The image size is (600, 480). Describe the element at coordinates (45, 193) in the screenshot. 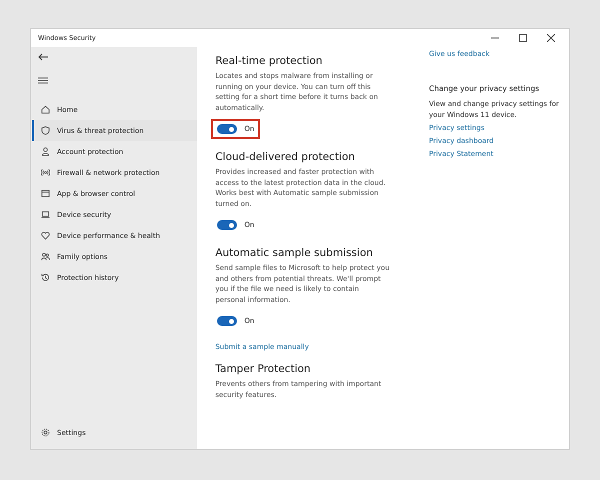

I see `window-icon` at that location.